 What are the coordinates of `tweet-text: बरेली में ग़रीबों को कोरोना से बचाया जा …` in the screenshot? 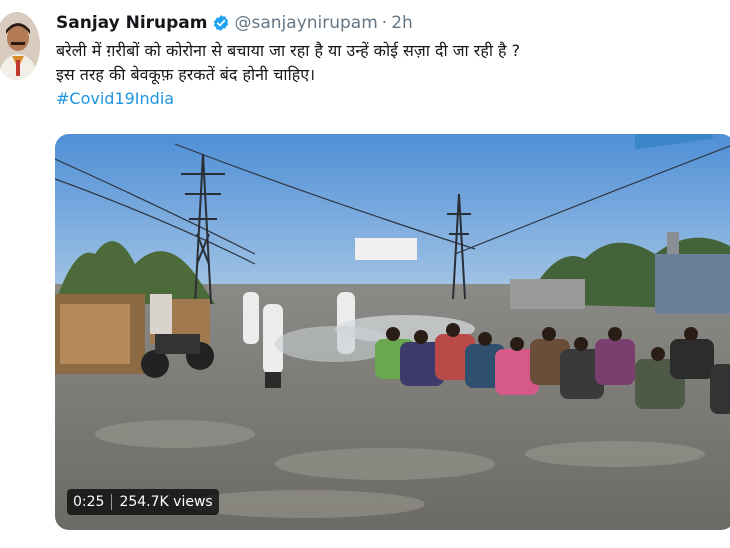 It's located at (391, 75).